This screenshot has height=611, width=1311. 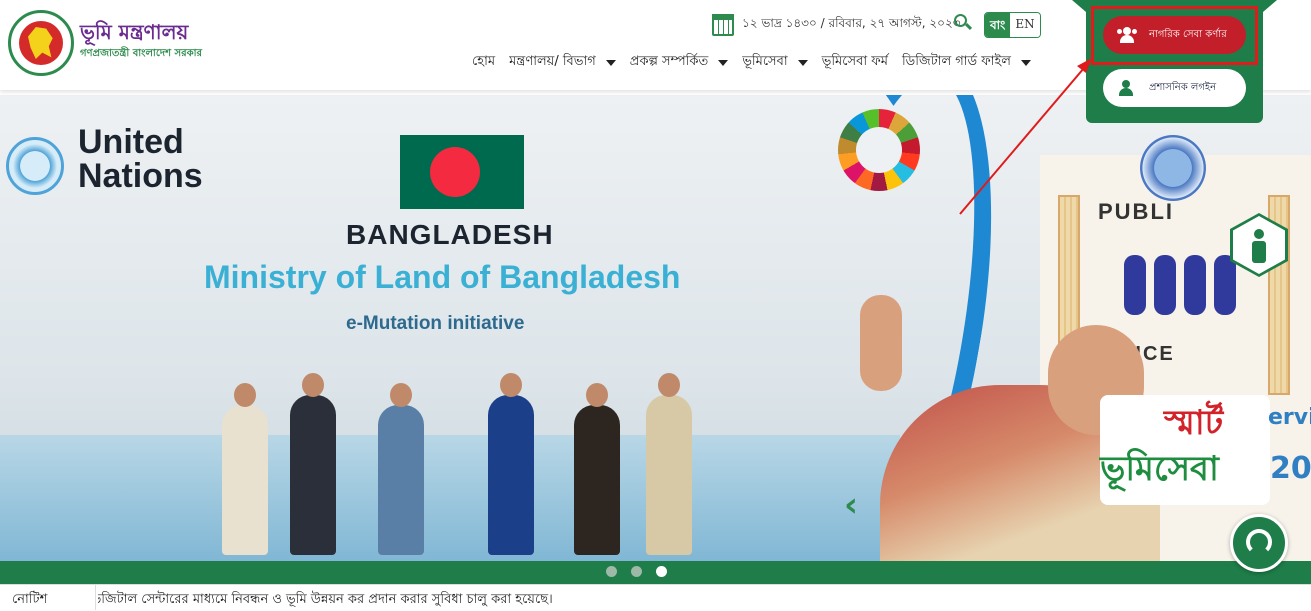 I want to click on ministry-heading: Ministry of Land of Bangladesh, so click(x=442, y=277).